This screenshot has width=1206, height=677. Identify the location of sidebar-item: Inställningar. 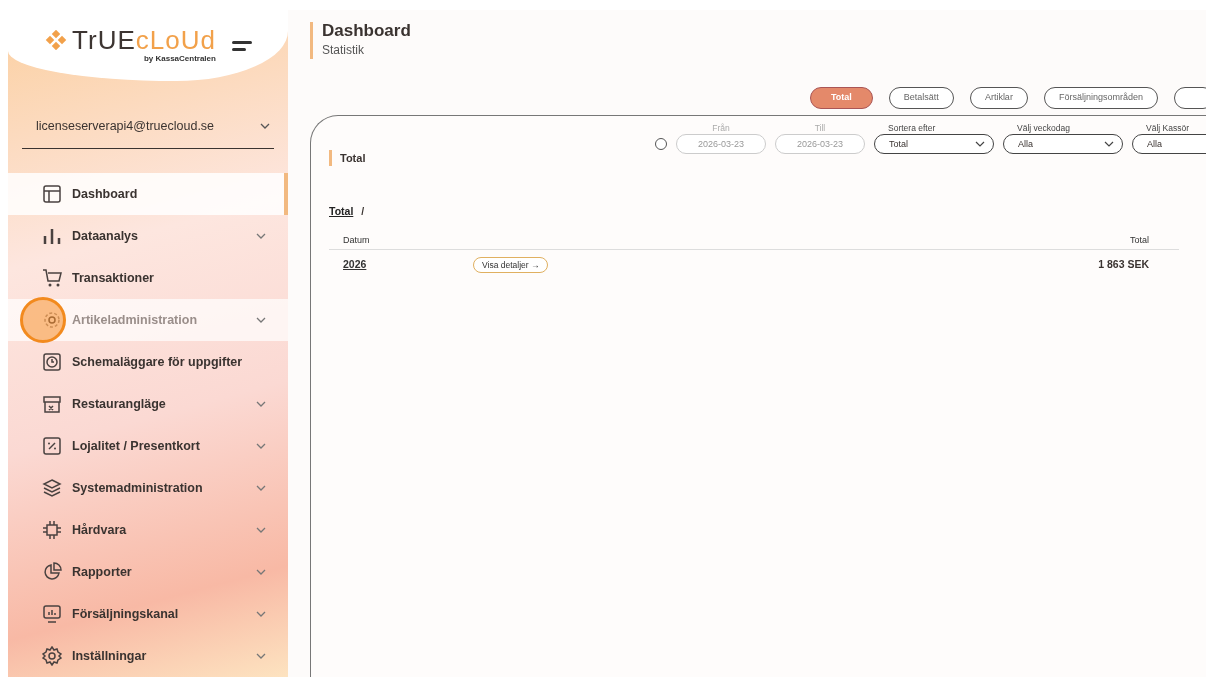
(148, 656).